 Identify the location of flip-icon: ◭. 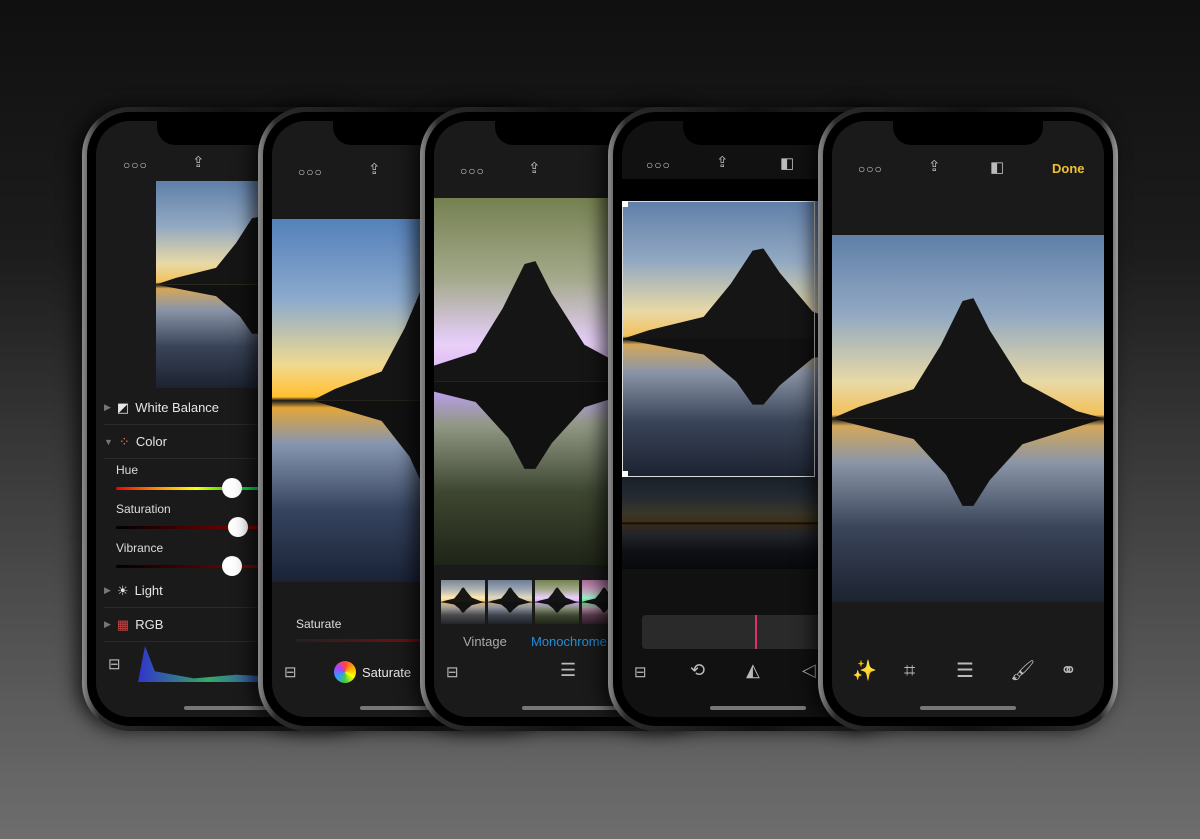
(753, 670).